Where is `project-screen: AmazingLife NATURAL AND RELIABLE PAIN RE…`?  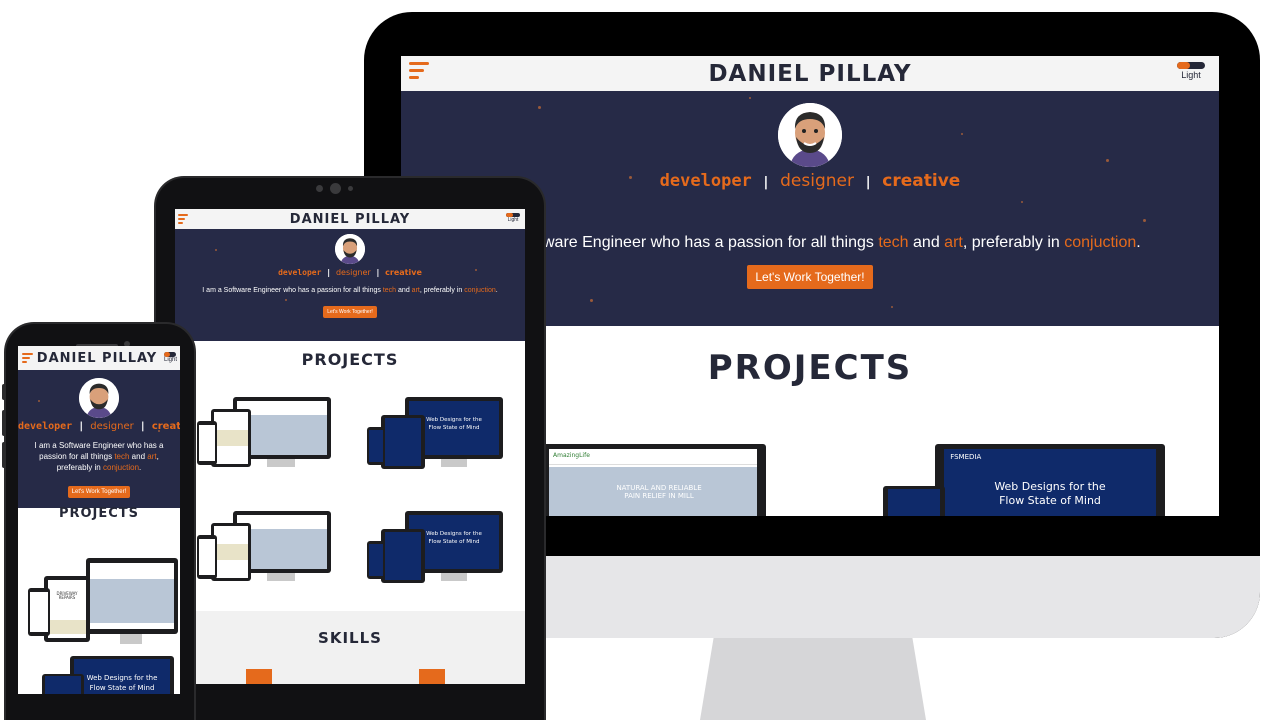 project-screen: AmazingLife NATURAL AND RELIABLE PAIN RE… is located at coordinates (653, 482).